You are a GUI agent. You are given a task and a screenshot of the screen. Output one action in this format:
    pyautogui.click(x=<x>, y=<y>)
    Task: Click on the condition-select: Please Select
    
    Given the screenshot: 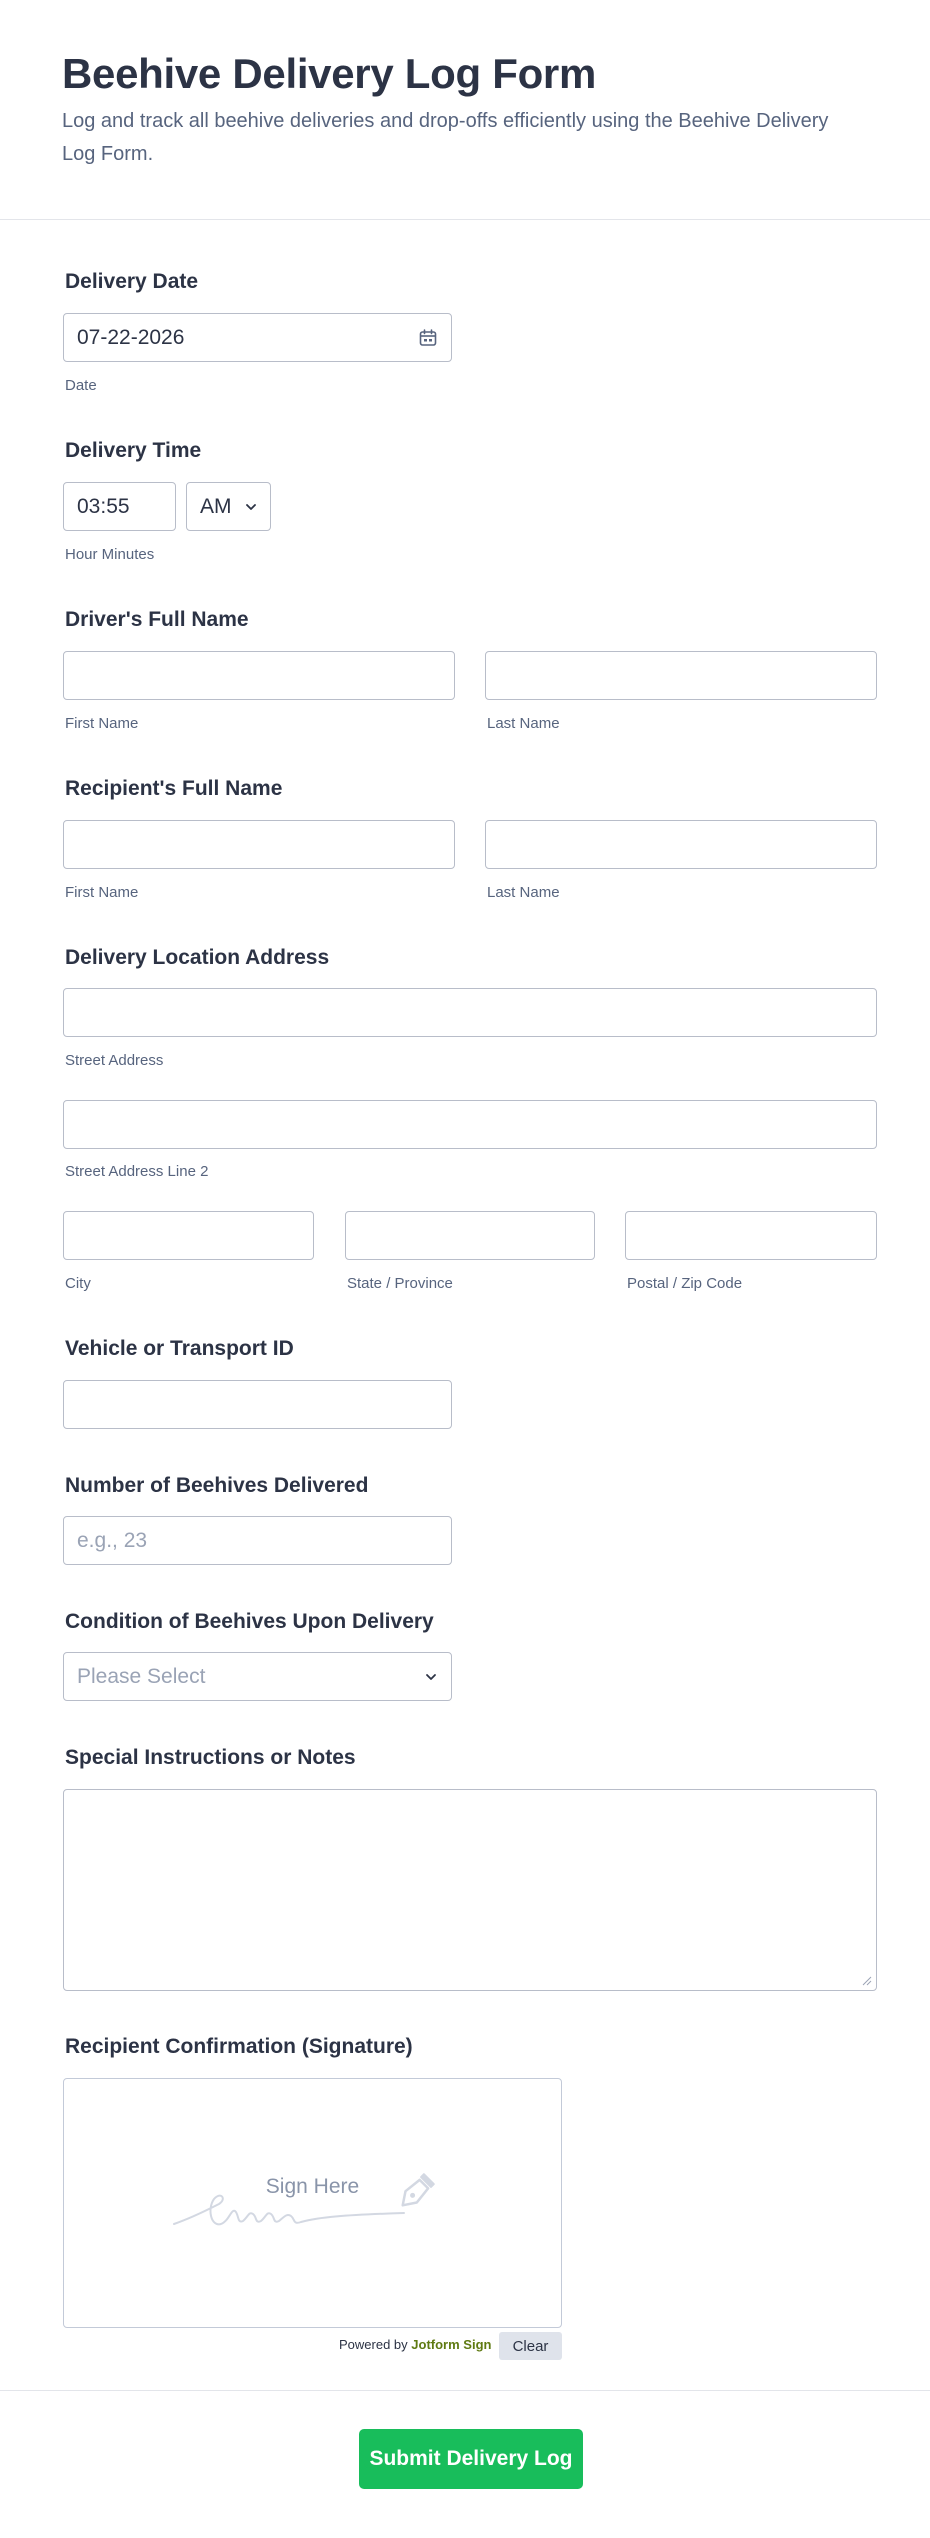 What is the action you would take?
    pyautogui.click(x=257, y=1676)
    